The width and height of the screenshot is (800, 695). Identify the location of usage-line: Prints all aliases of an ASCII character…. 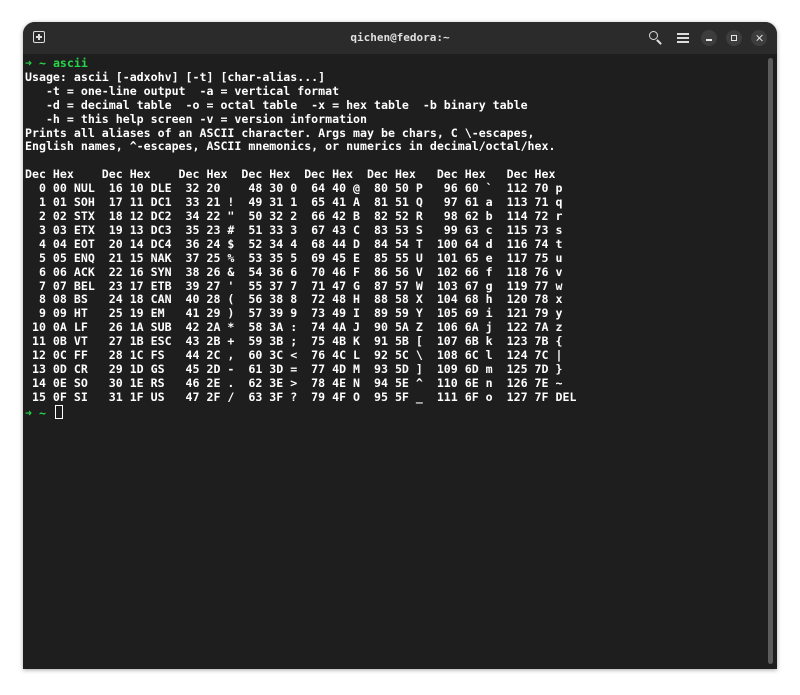
(280, 132).